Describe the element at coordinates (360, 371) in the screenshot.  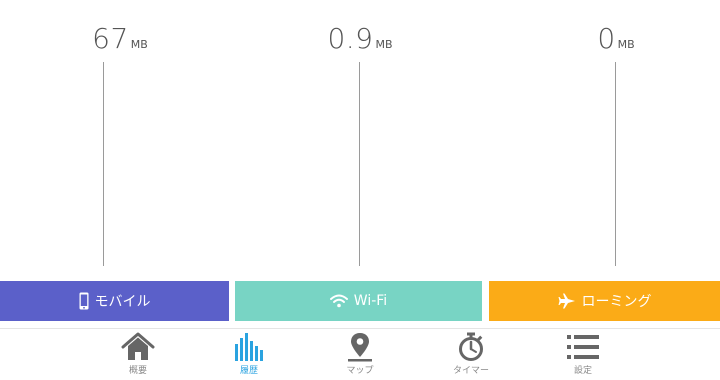
I see `tab-map-label: マップ` at that location.